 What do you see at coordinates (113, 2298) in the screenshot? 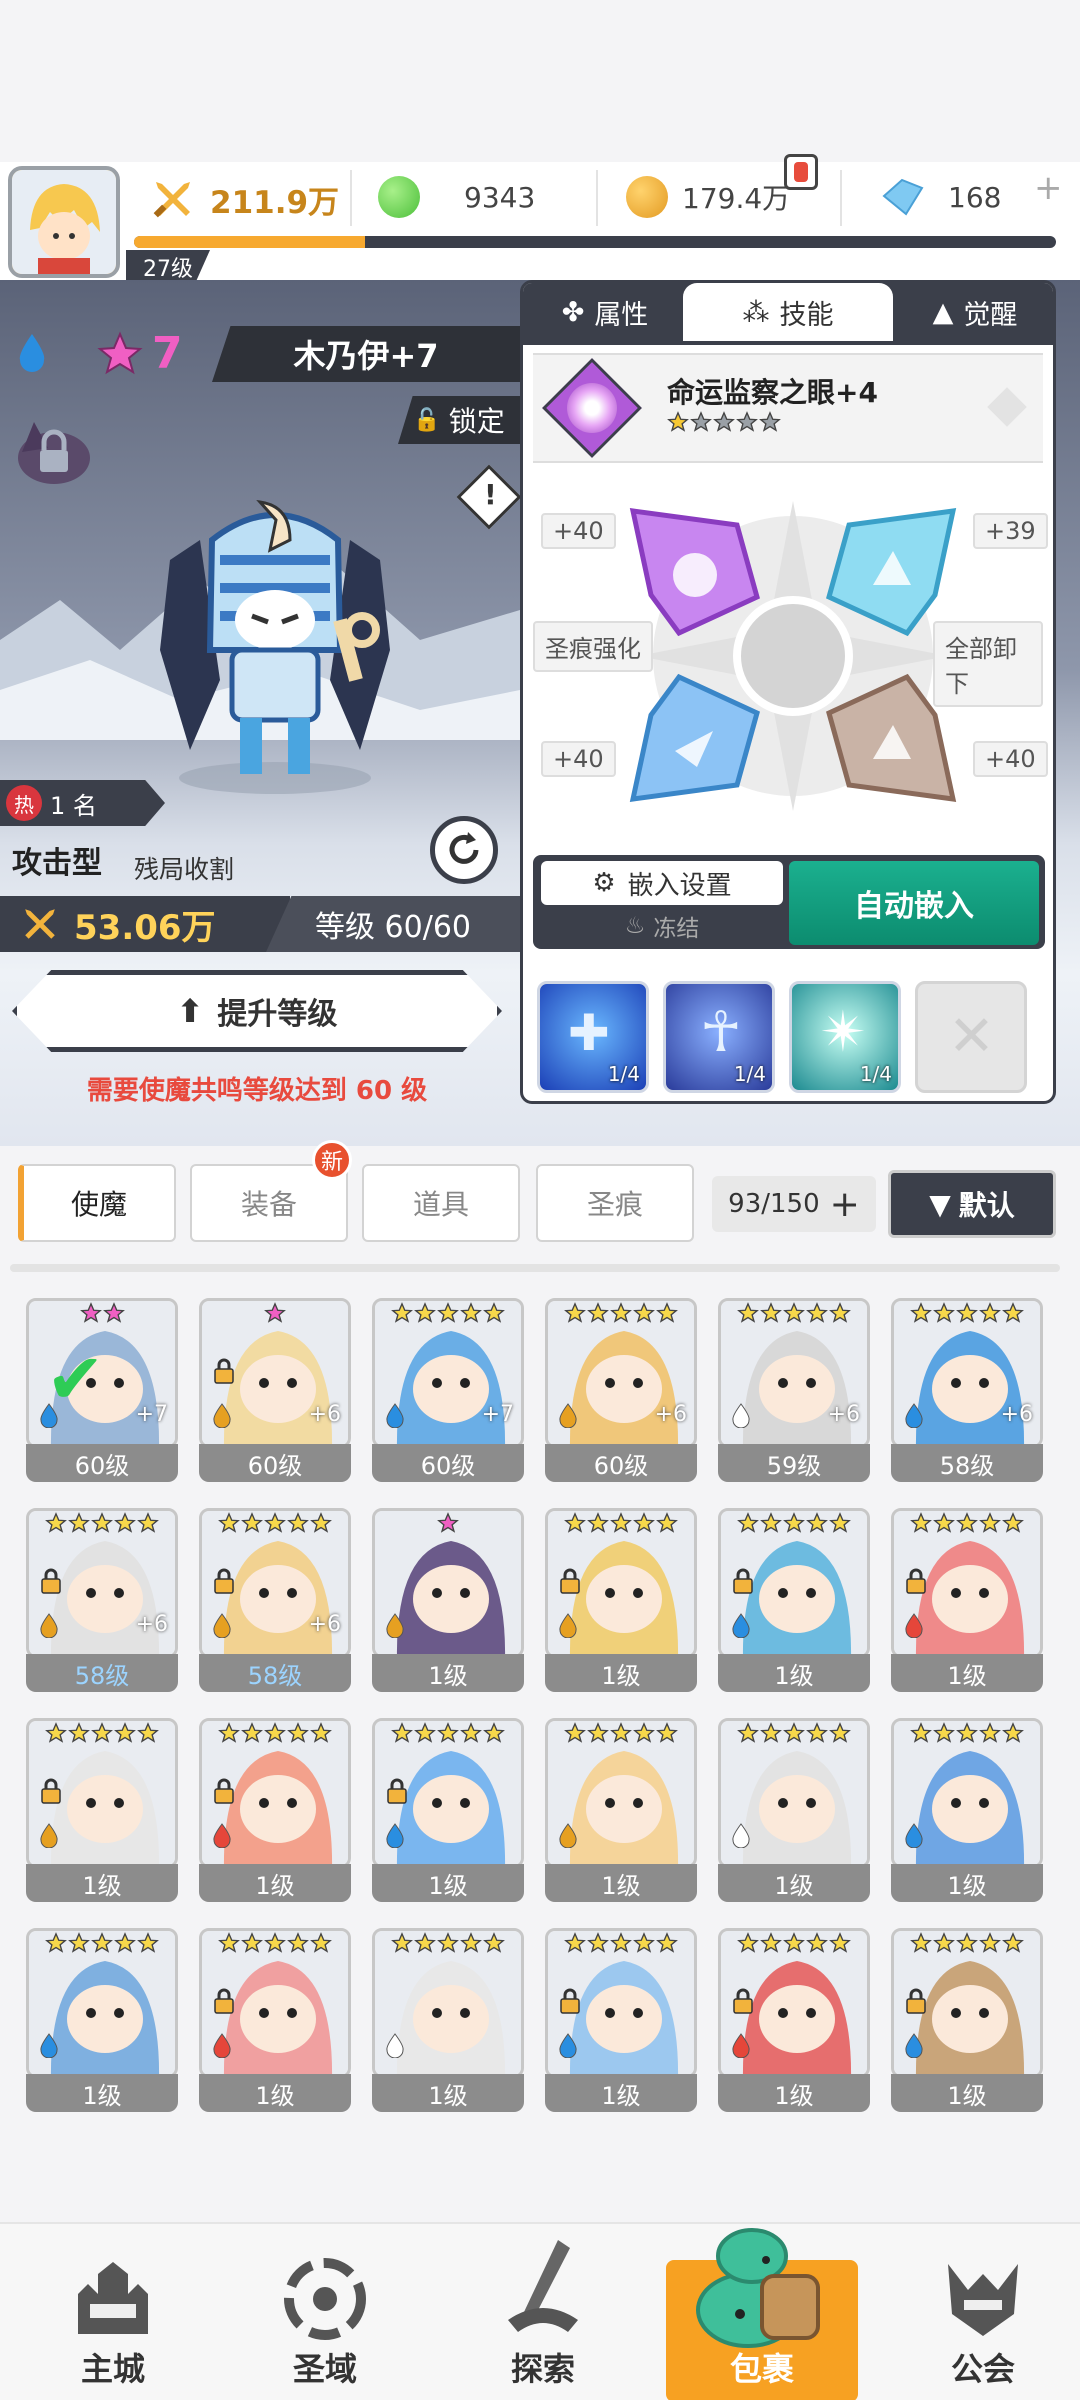
I see `castle-icon` at bounding box center [113, 2298].